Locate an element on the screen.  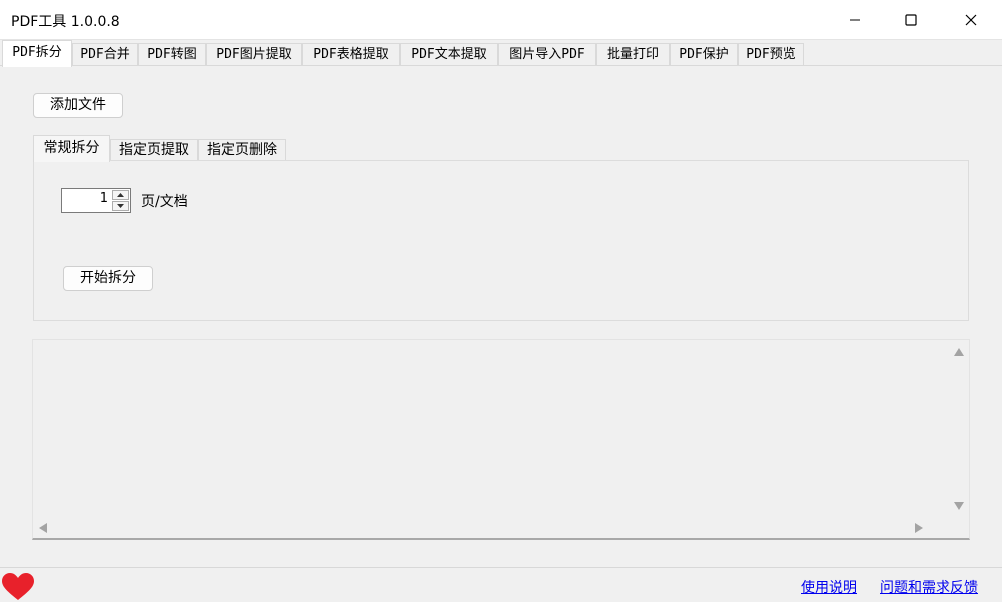
tab-pdf-split: PDF拆分 is located at coordinates (37, 53).